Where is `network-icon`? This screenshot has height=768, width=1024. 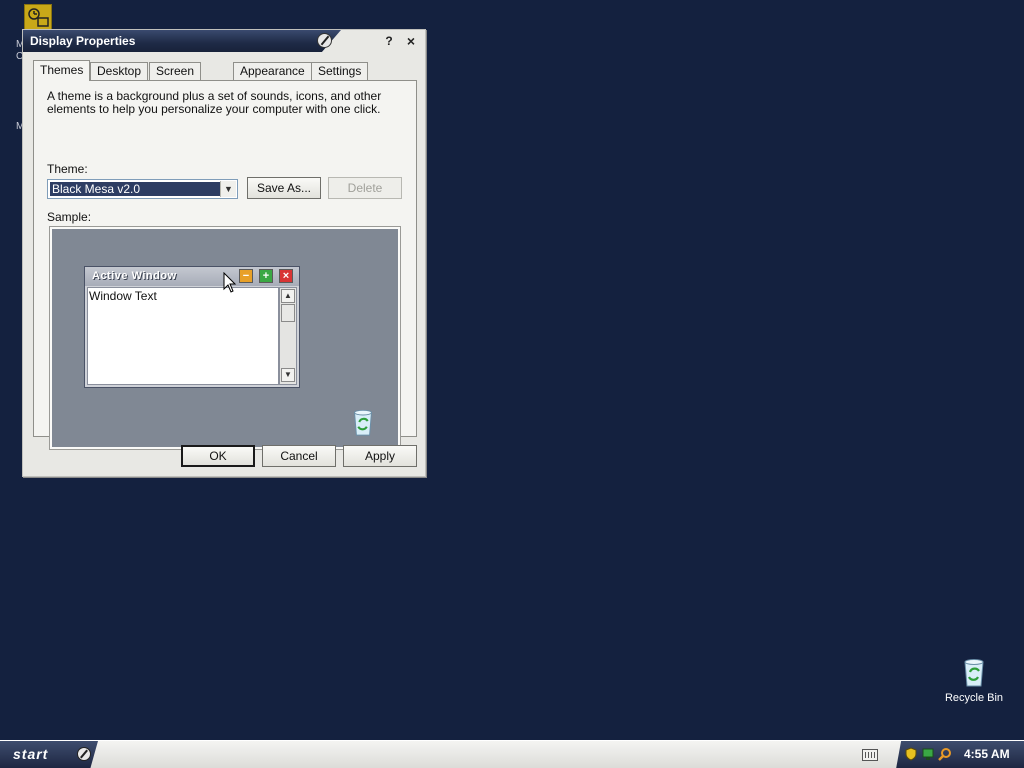 network-icon is located at coordinates (928, 754).